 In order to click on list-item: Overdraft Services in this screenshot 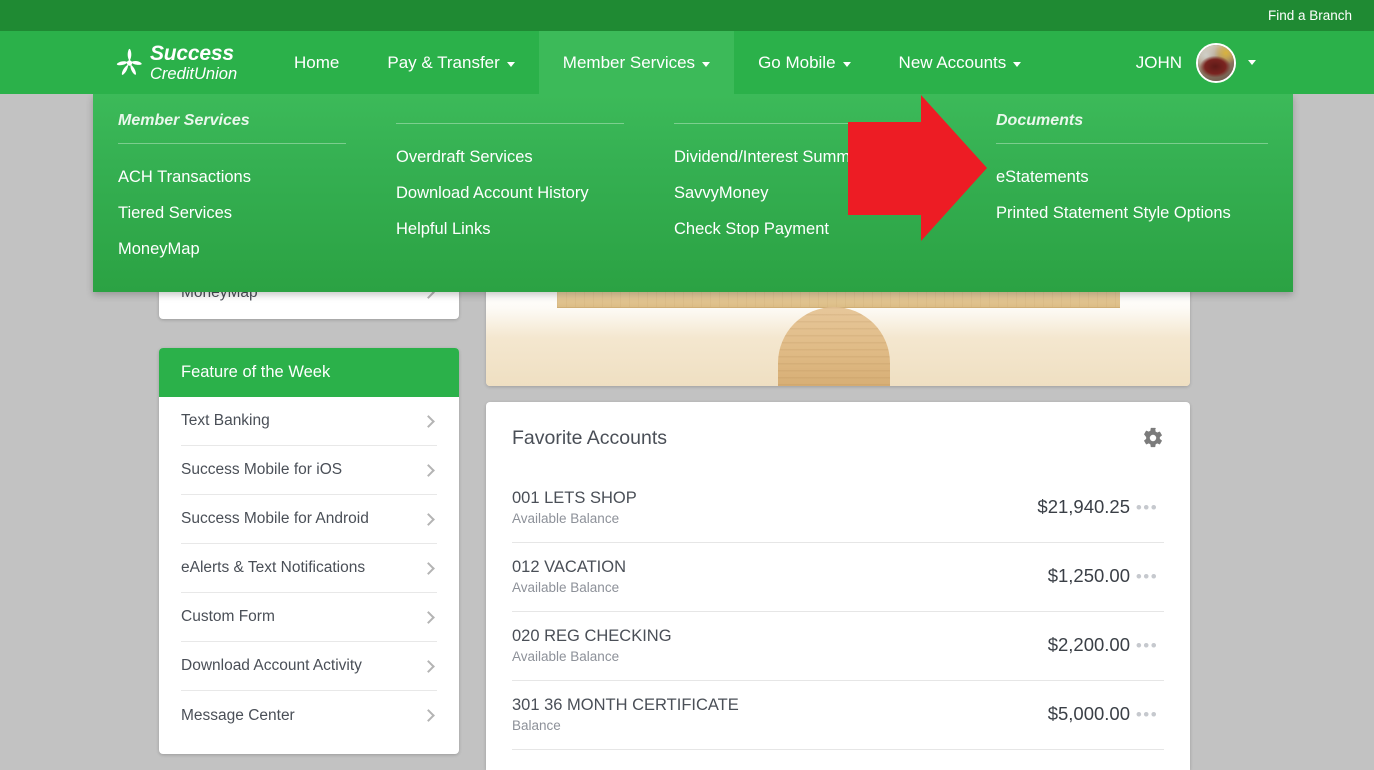, I will do `click(522, 158)`.